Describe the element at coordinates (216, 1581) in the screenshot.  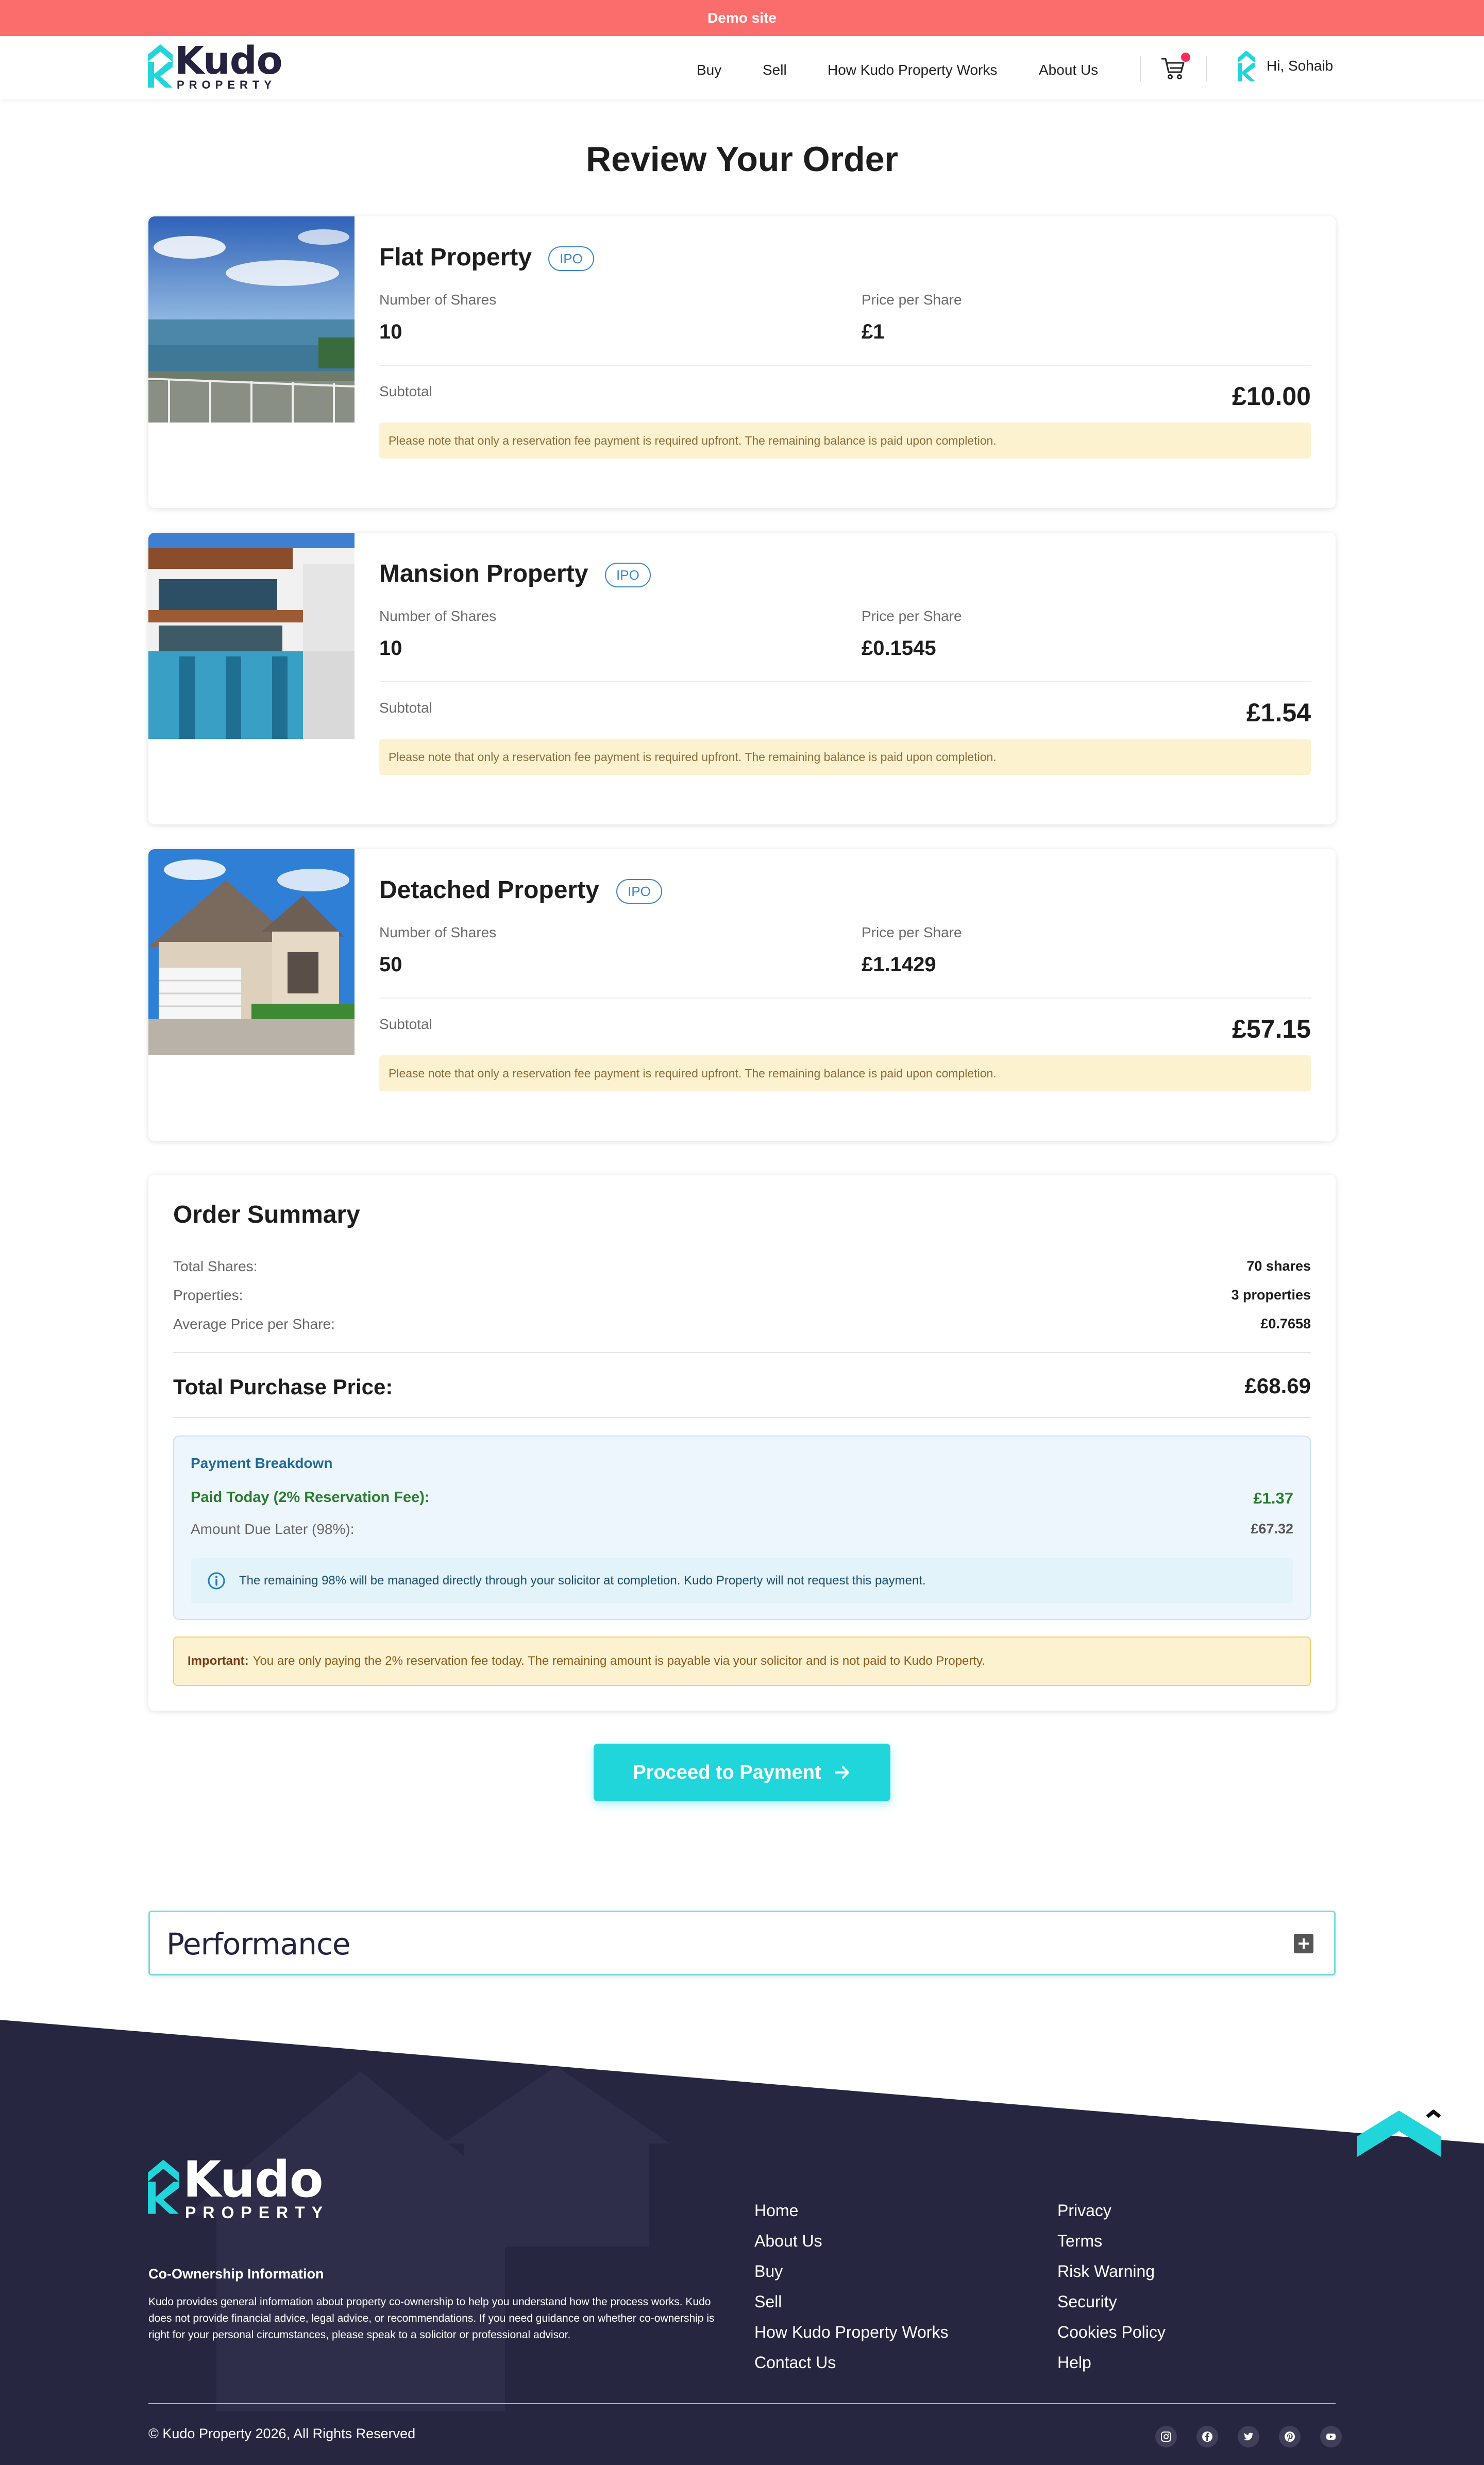
I see `info-icon` at that location.